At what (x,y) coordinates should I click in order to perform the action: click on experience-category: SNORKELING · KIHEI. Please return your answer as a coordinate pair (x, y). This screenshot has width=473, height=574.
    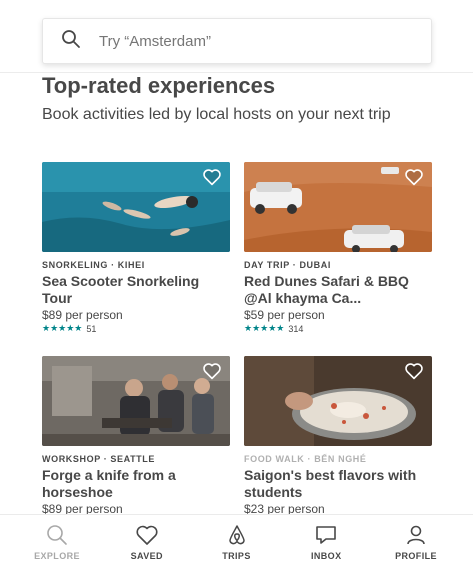
    Looking at the image, I should click on (93, 265).